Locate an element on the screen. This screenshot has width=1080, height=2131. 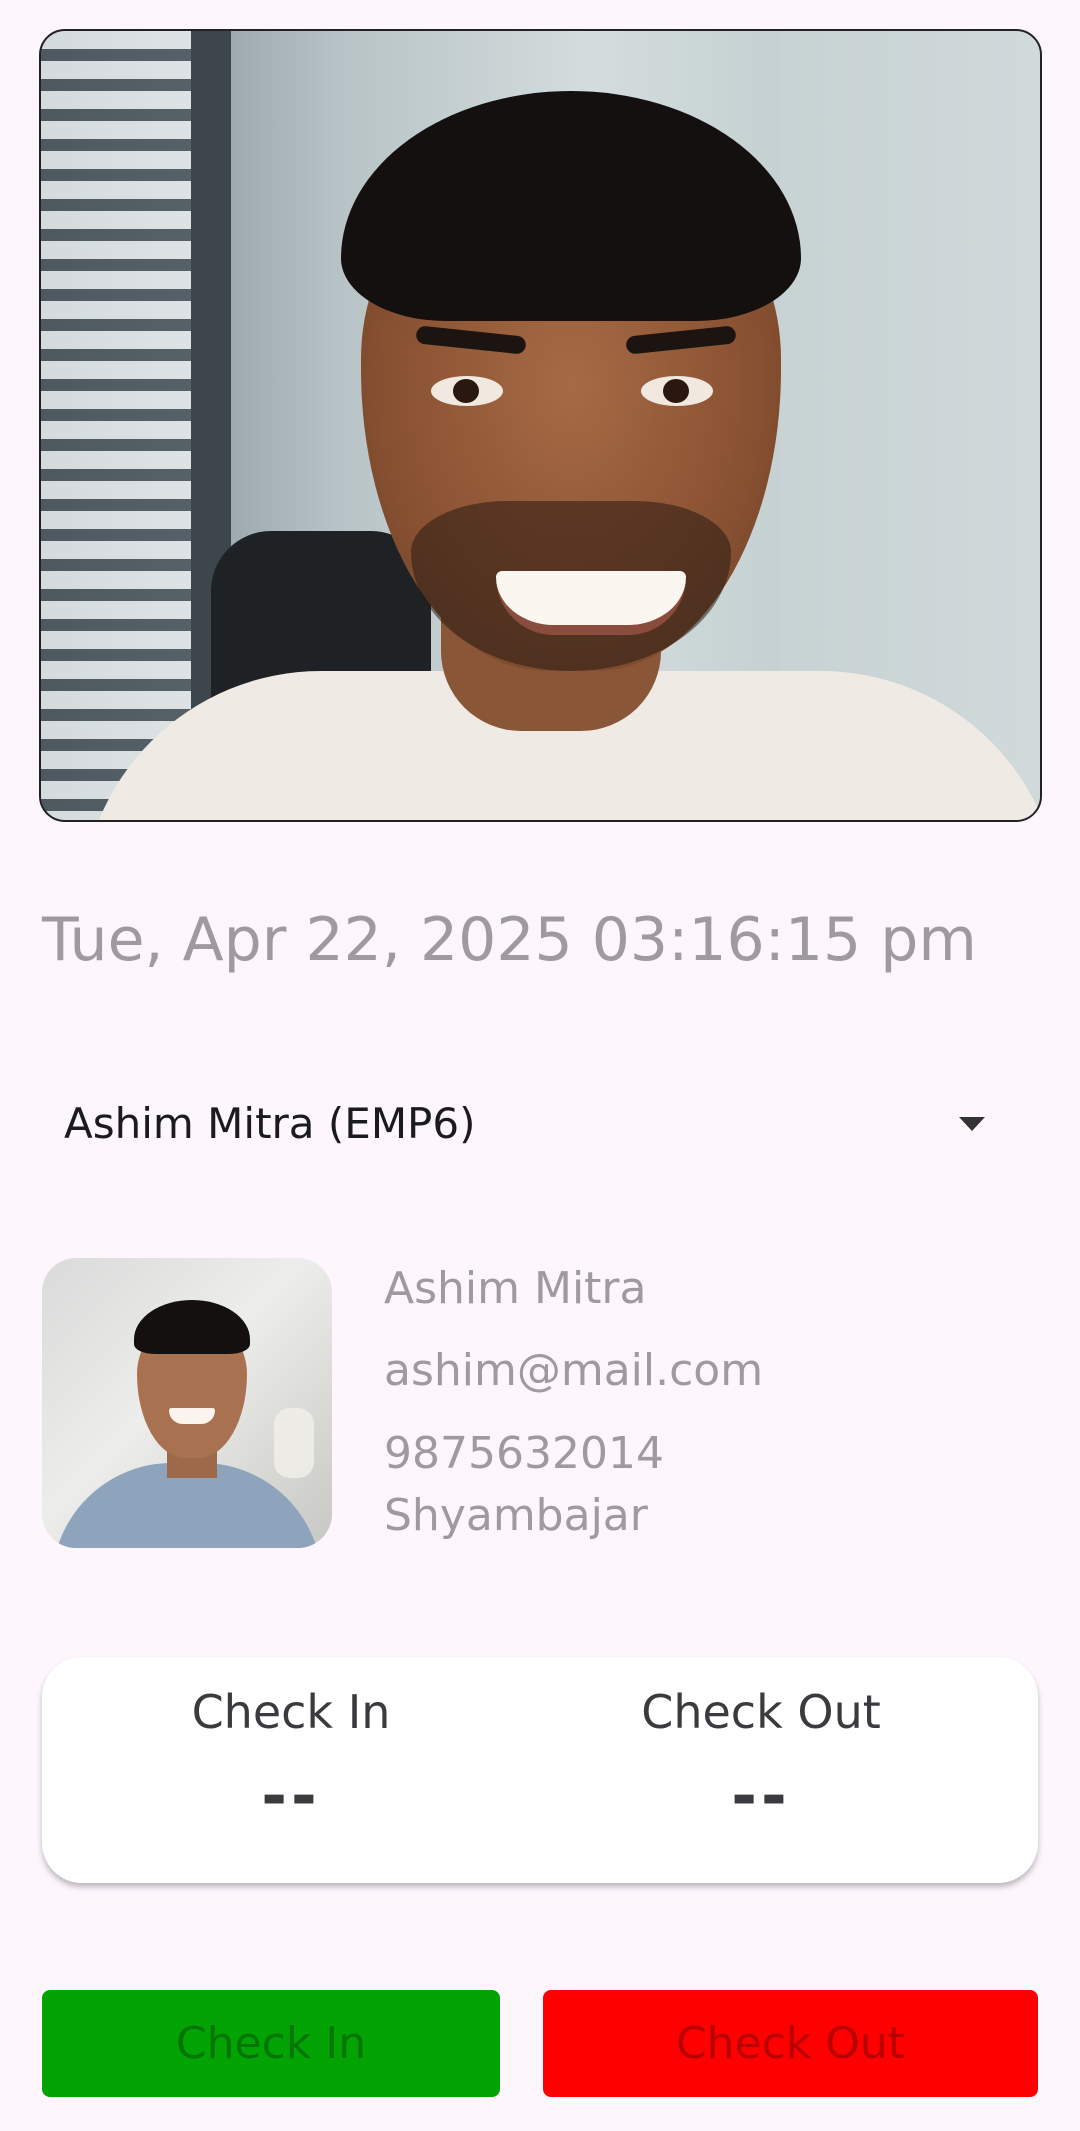
check-out-status-label: Check Out is located at coordinates (761, 1712).